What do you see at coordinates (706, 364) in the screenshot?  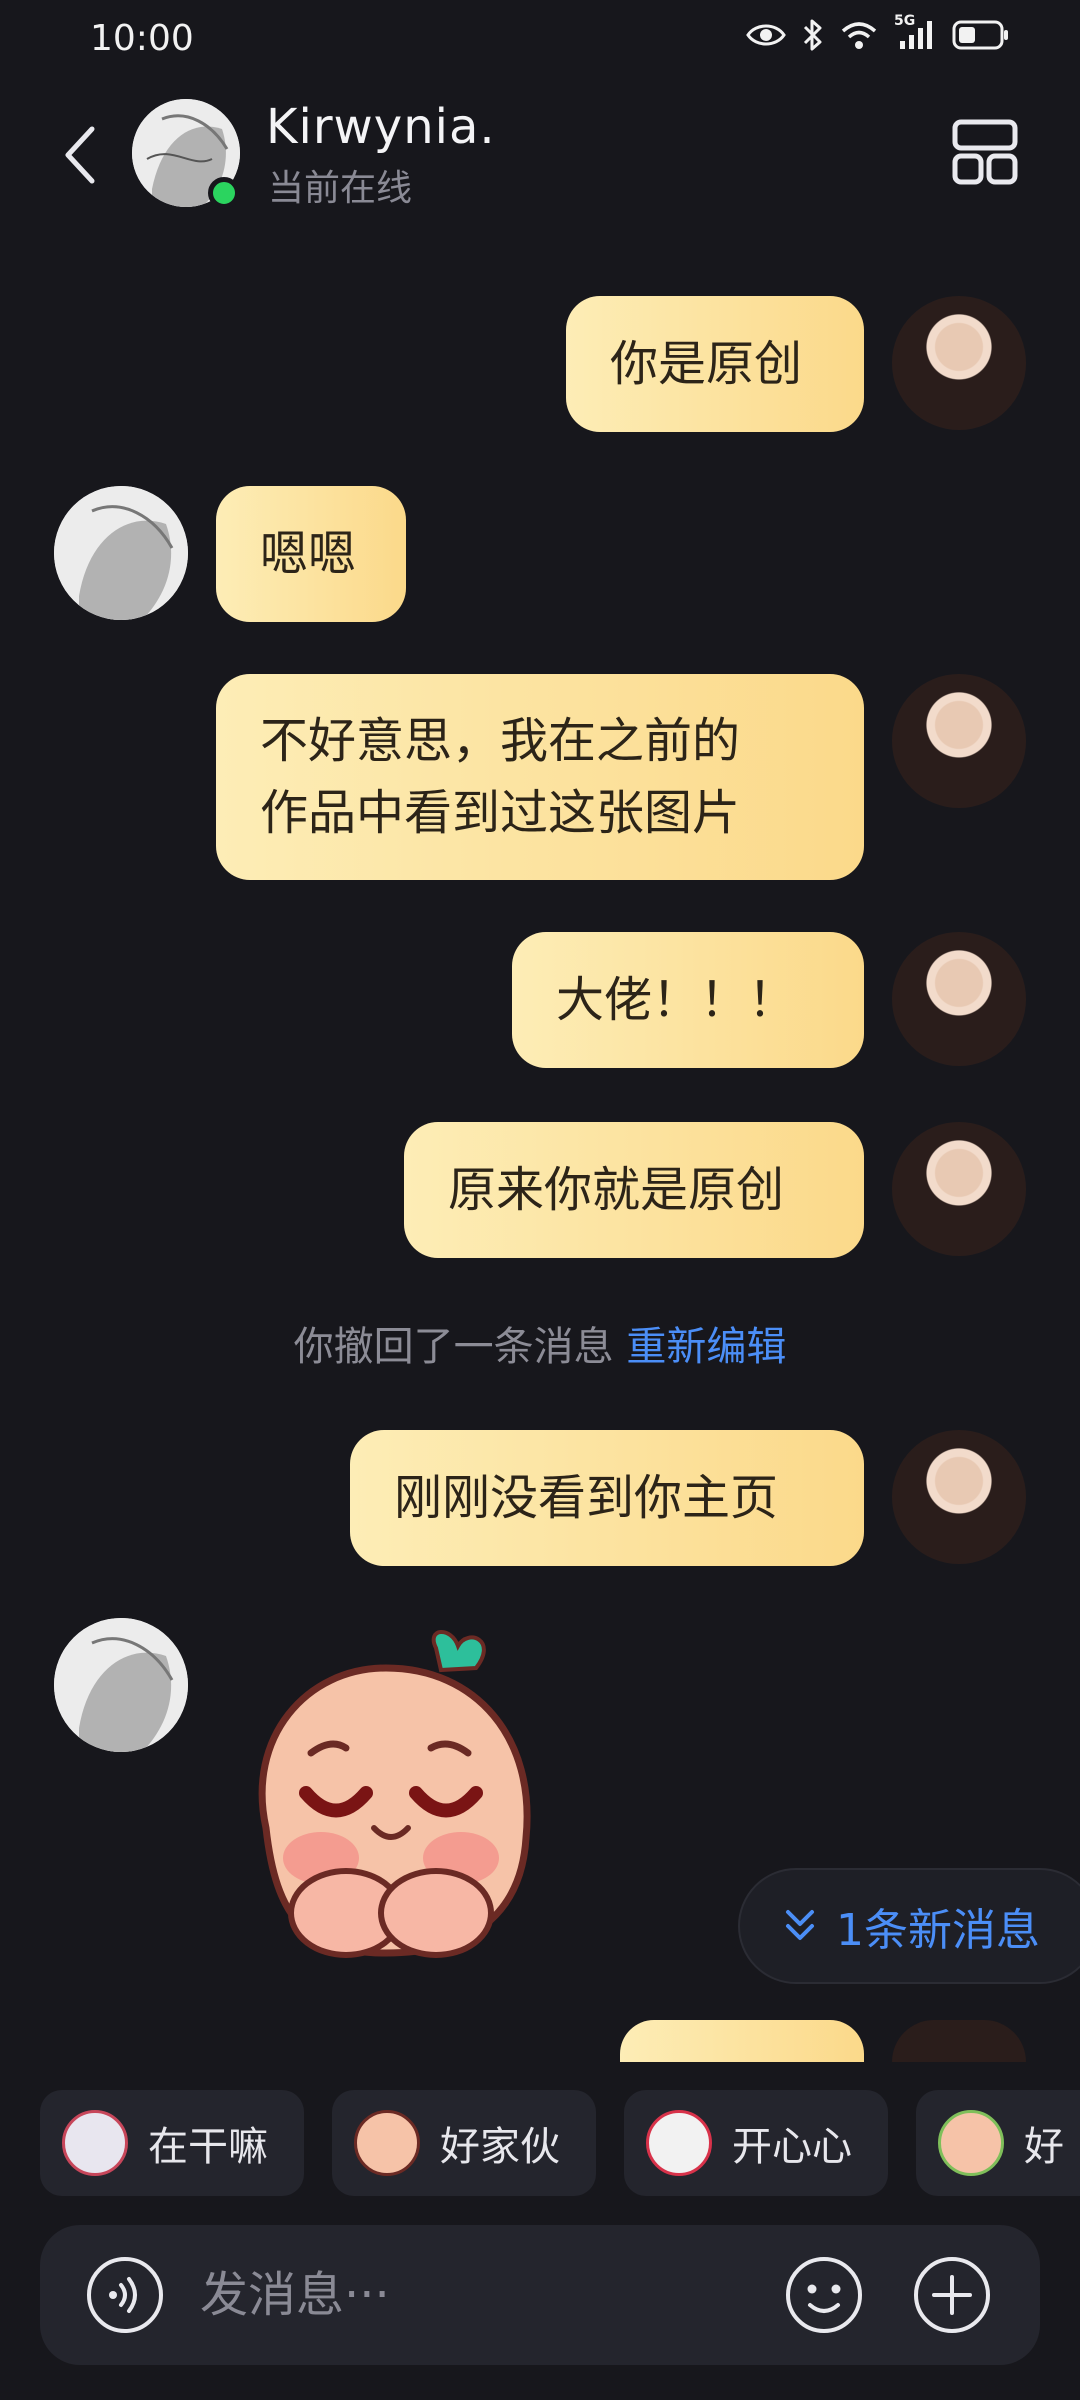 I see `message-text: 你是原创` at bounding box center [706, 364].